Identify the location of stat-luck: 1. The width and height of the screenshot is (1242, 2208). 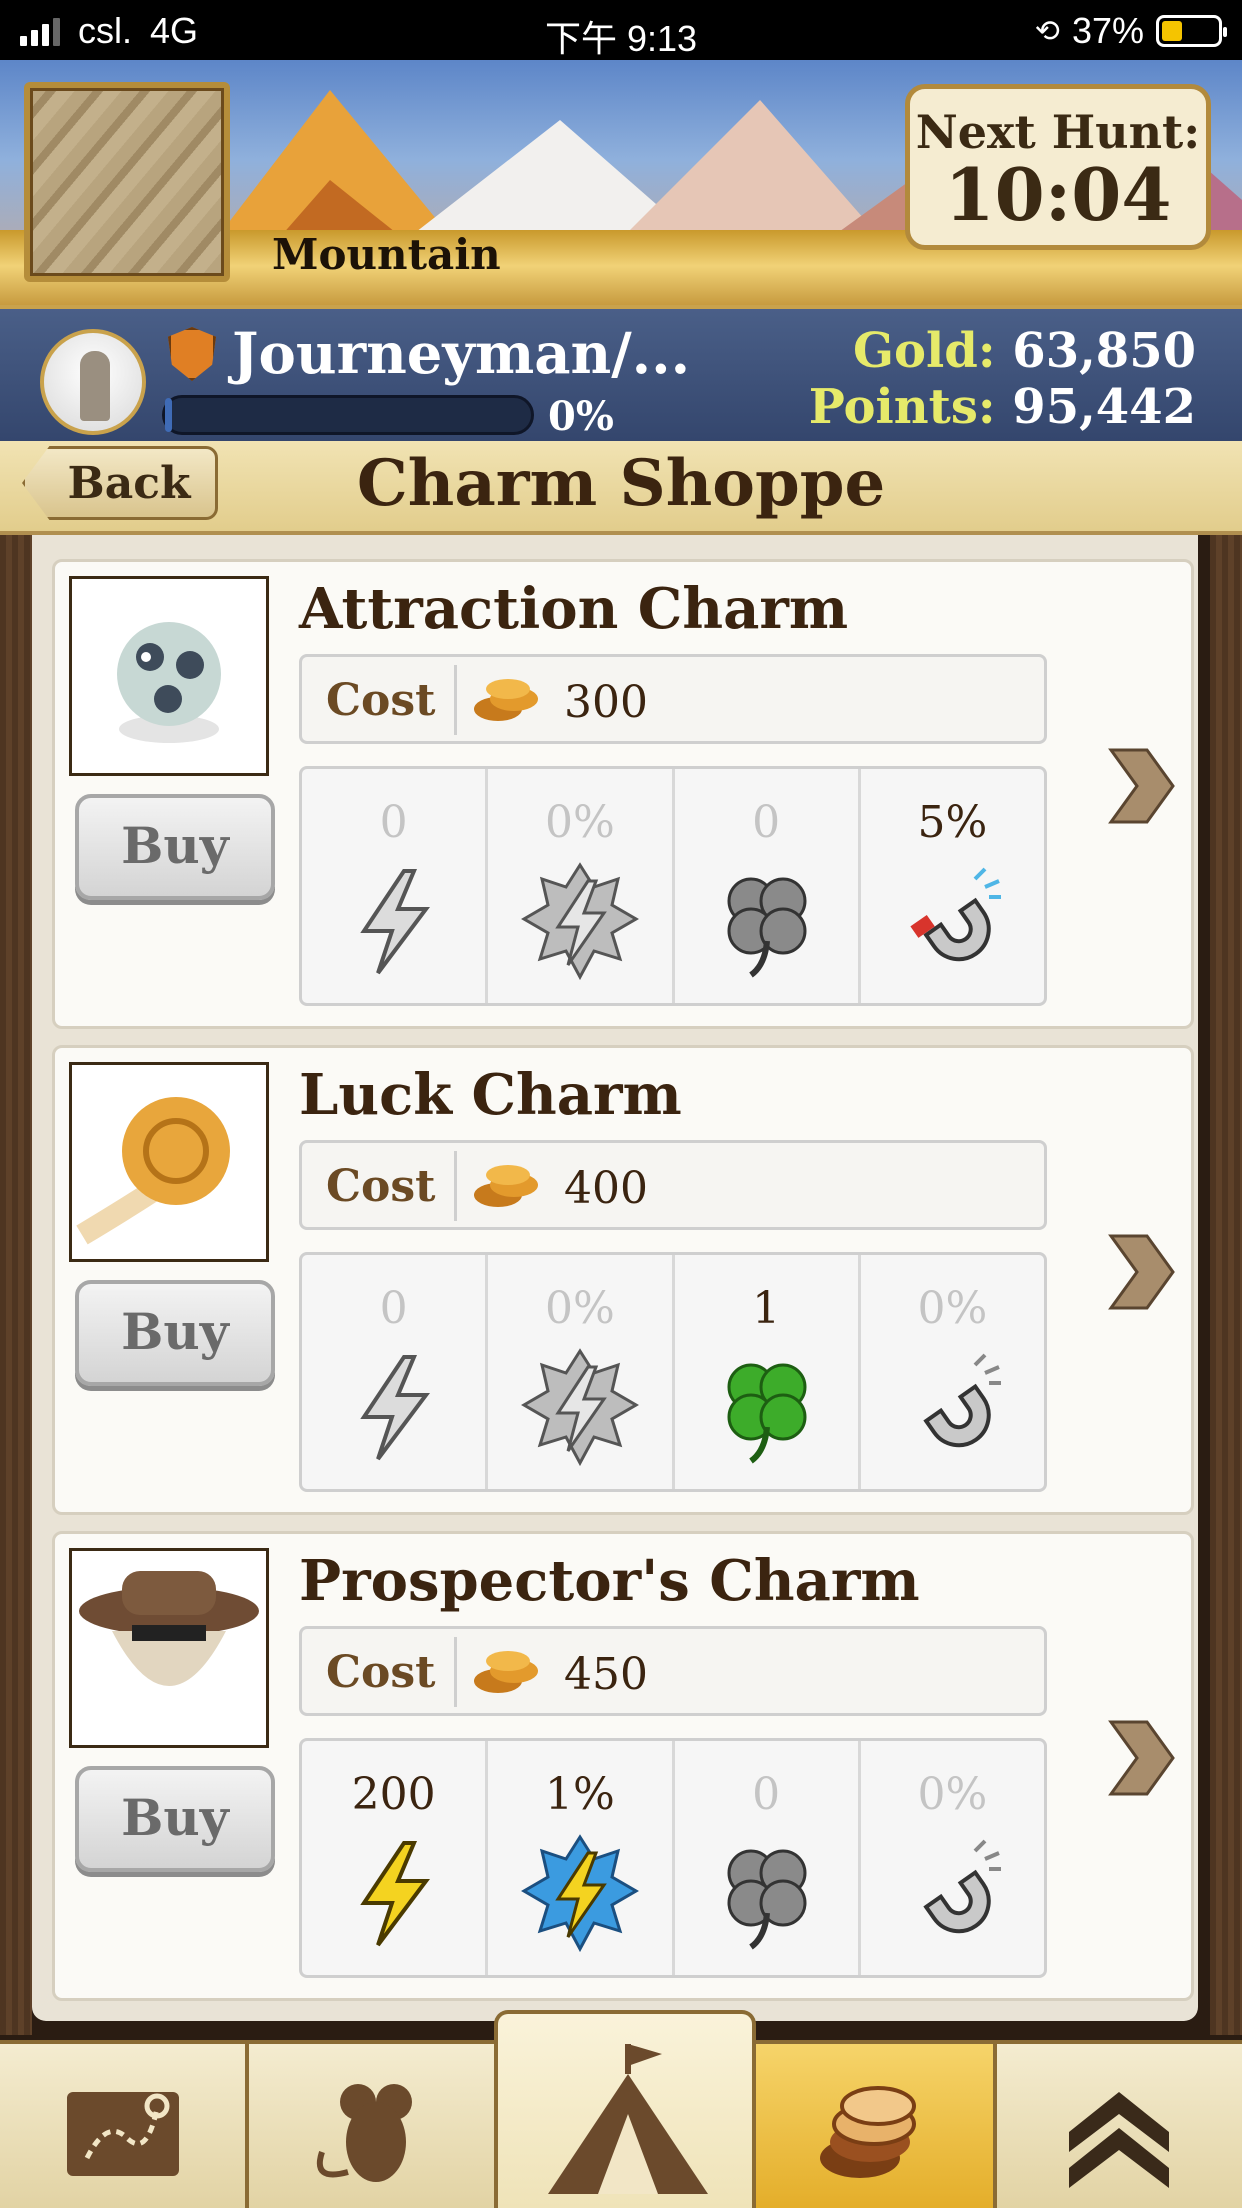
(768, 1372).